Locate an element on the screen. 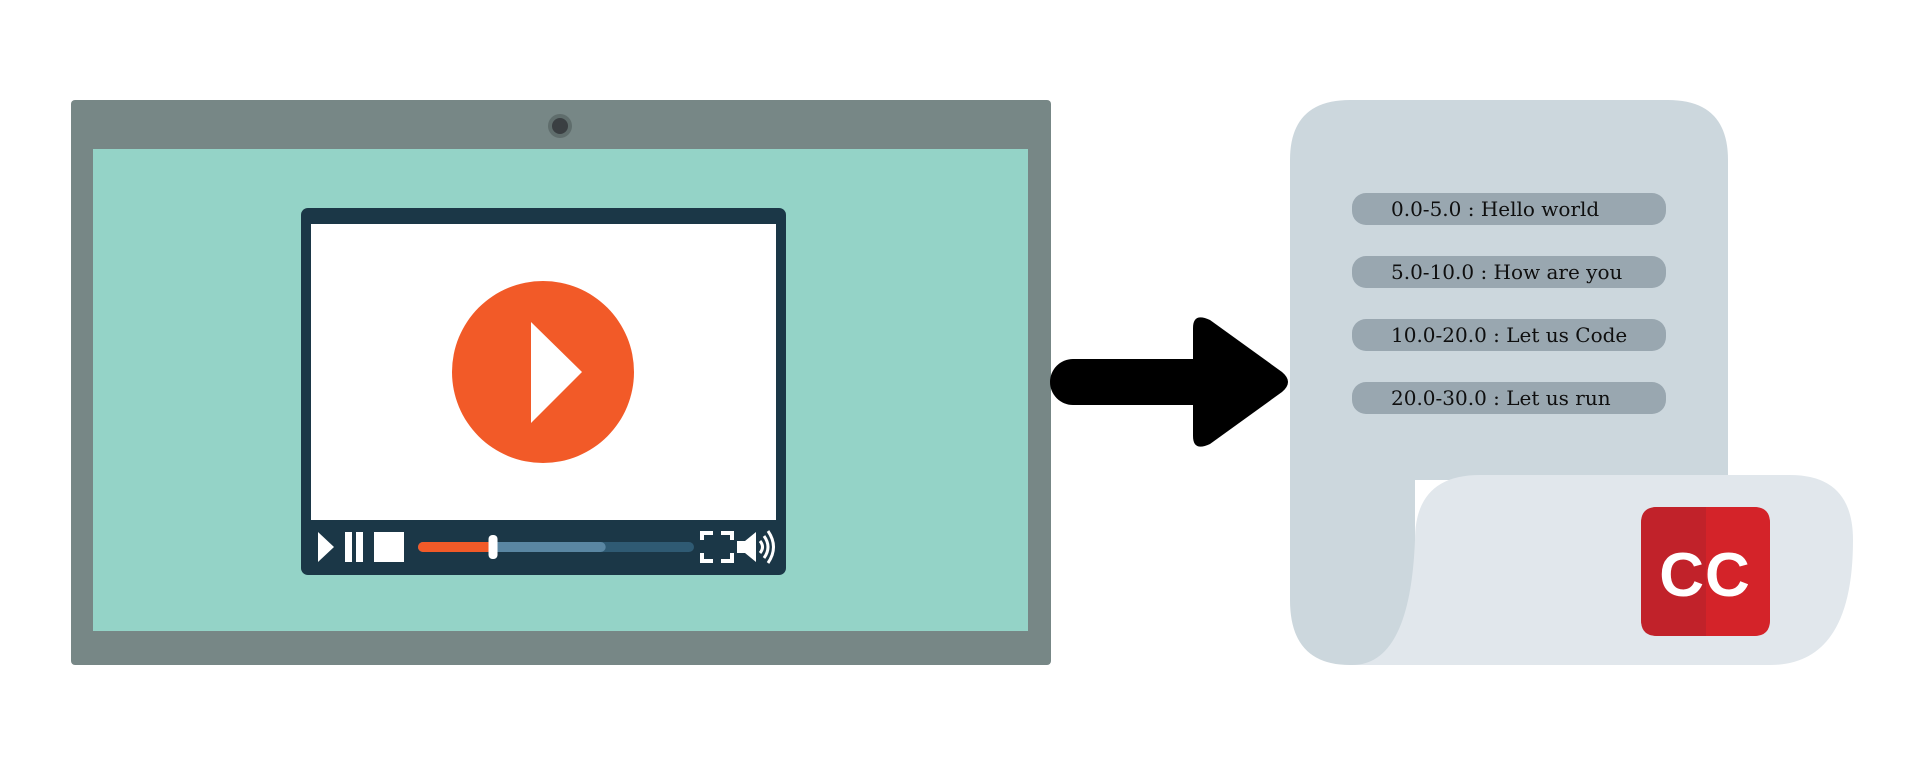 This screenshot has height=758, width=1919. caption-line: 20.0-30.0 : Let us run is located at coordinates (1509, 398).